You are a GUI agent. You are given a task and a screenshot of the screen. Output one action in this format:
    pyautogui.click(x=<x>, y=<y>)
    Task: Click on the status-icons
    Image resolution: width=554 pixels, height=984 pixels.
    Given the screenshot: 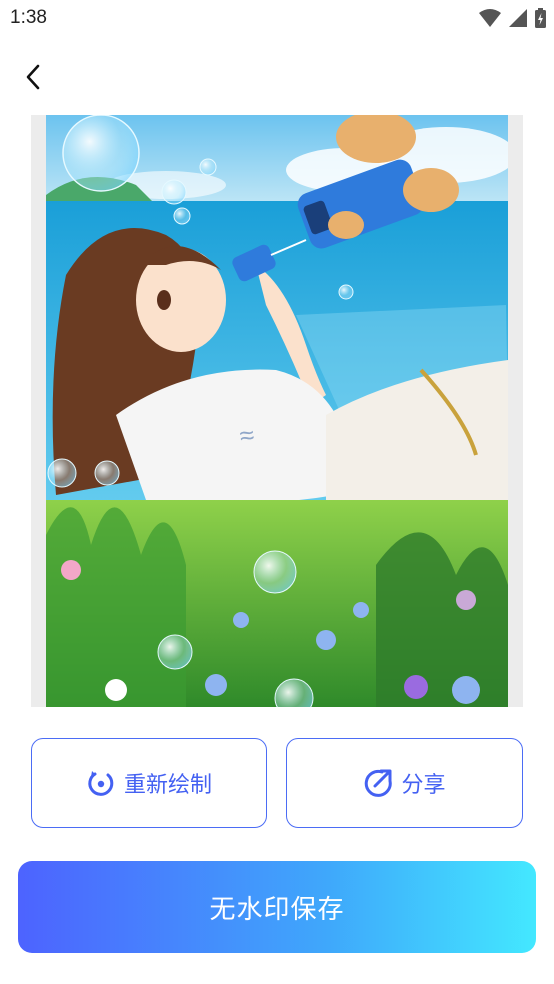 What is the action you would take?
    pyautogui.click(x=512, y=18)
    